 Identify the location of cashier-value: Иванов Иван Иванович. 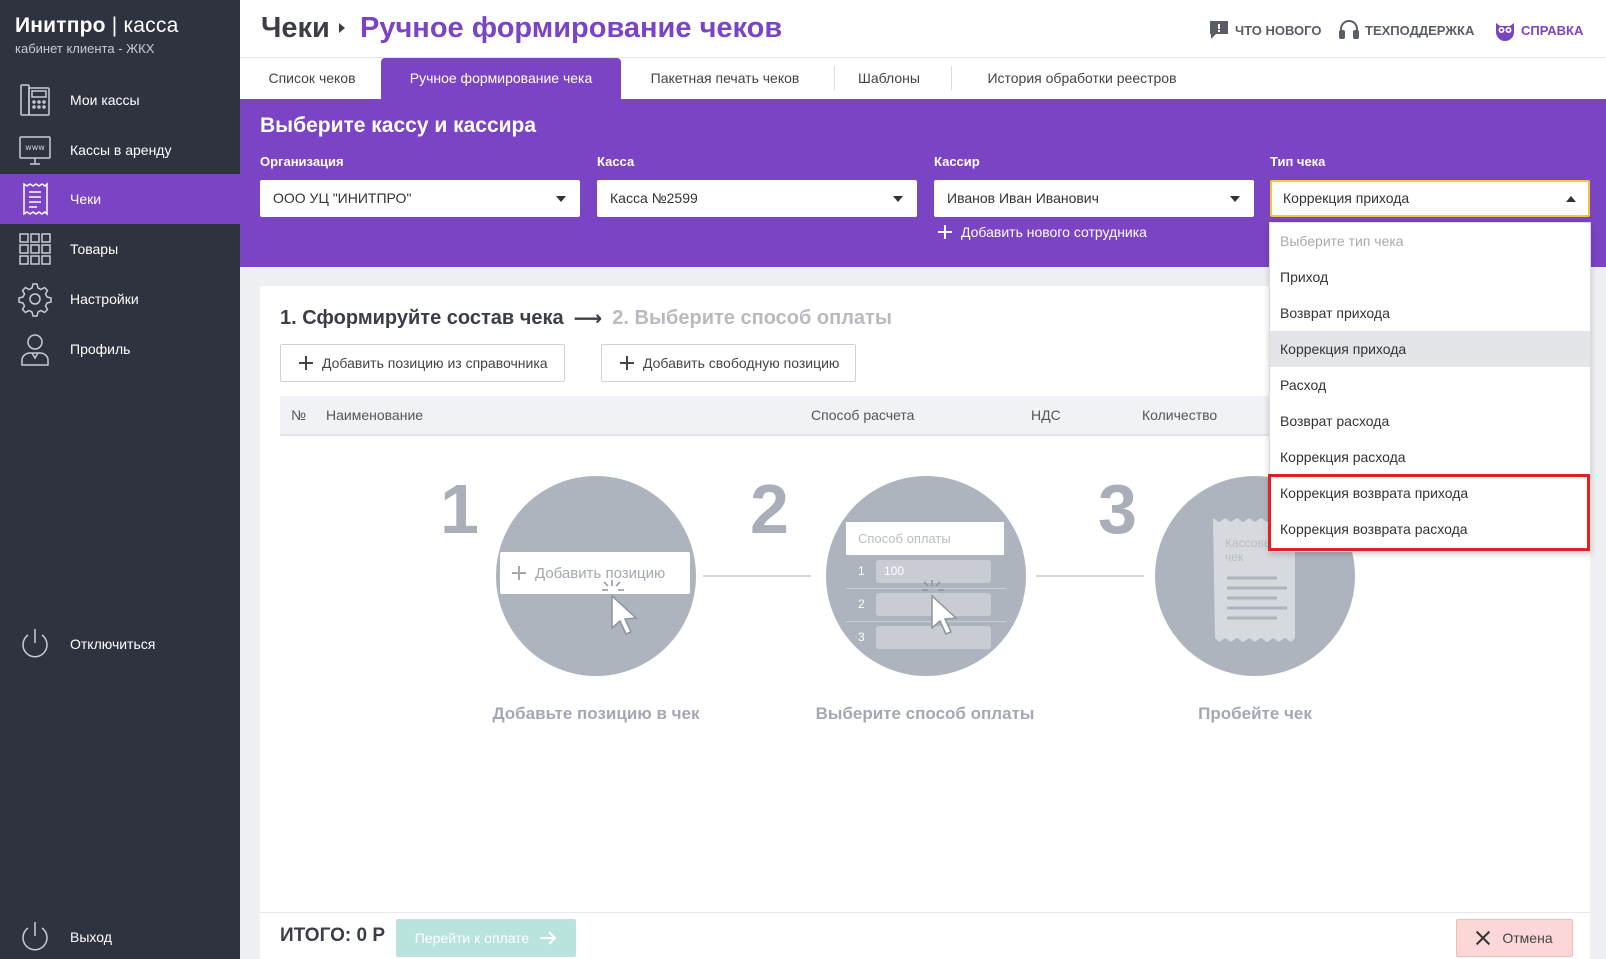
(1023, 198).